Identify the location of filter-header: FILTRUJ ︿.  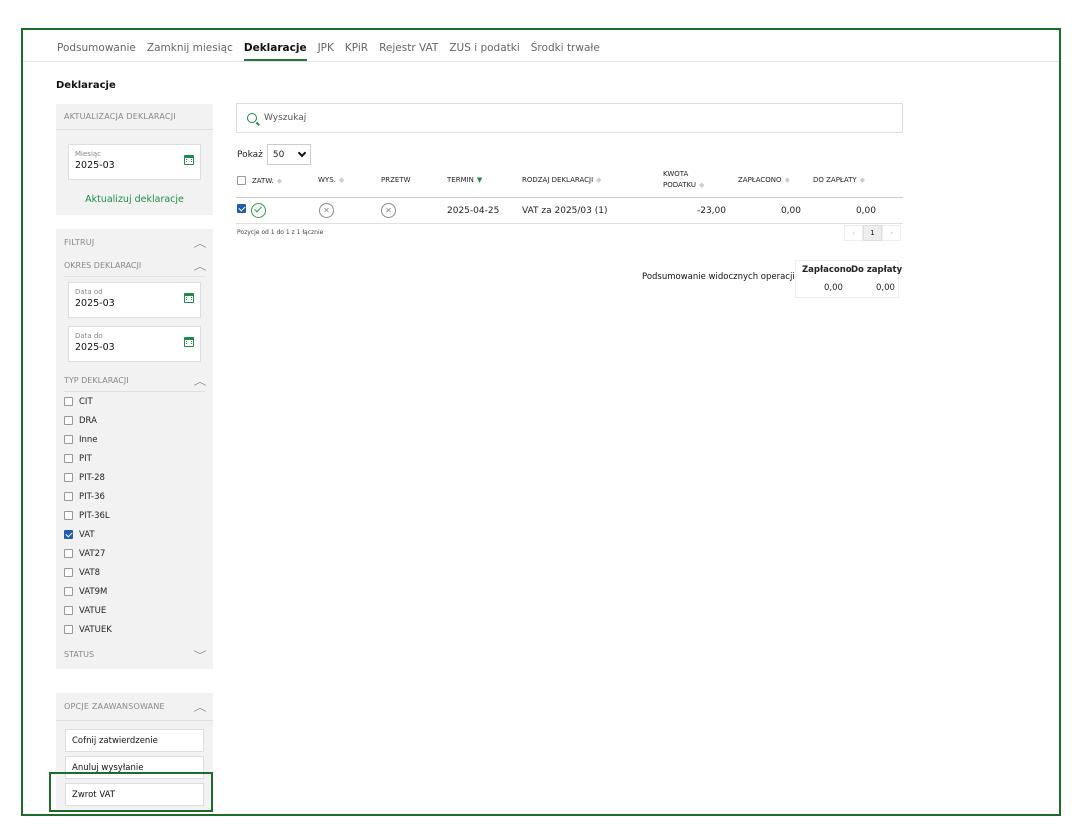
(134, 242).